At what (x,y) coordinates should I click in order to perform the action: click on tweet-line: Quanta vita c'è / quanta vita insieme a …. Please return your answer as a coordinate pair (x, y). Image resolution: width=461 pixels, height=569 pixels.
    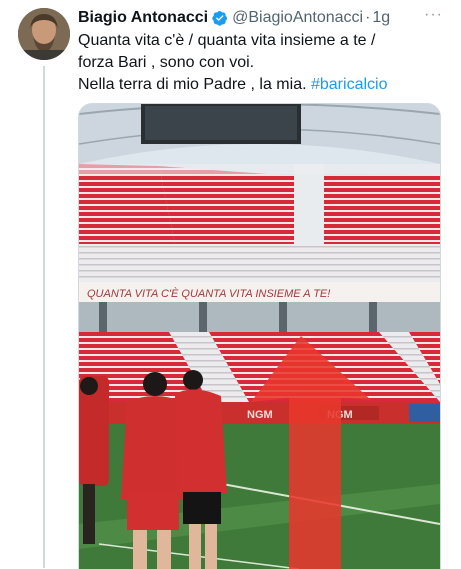
    Looking at the image, I should click on (227, 40).